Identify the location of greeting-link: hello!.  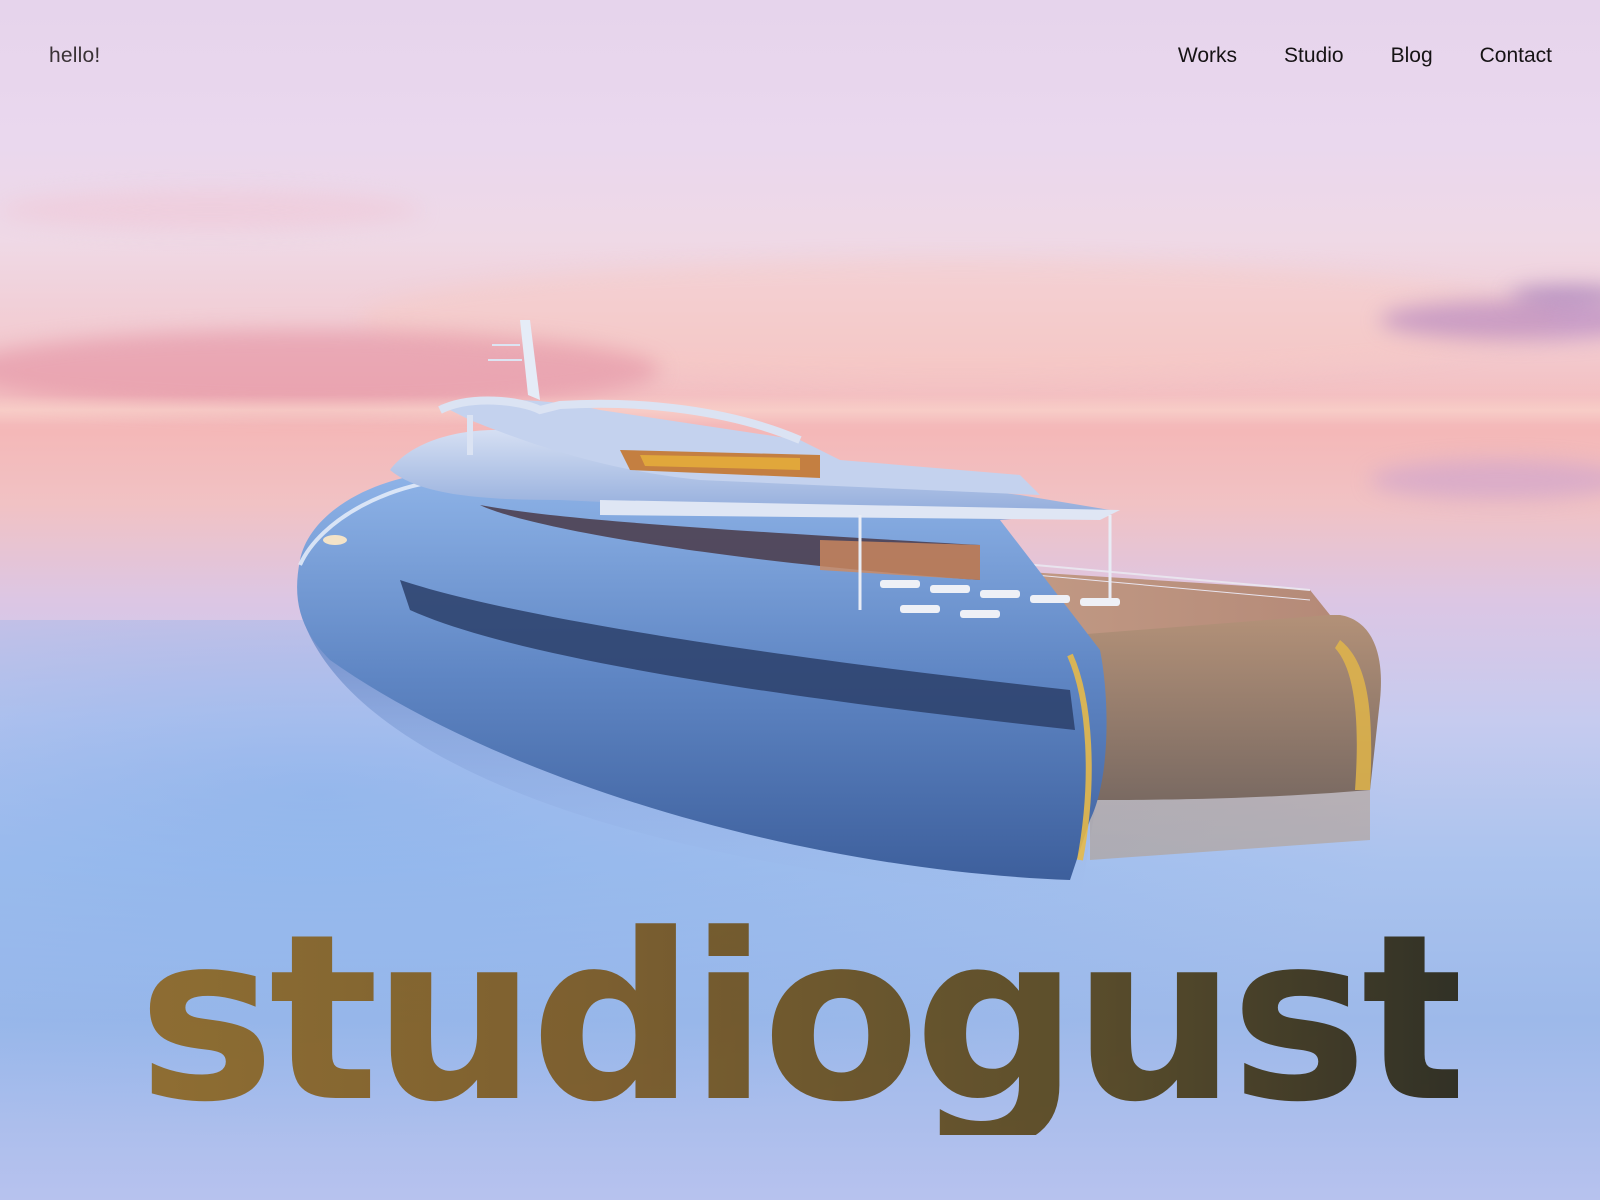
(74, 56).